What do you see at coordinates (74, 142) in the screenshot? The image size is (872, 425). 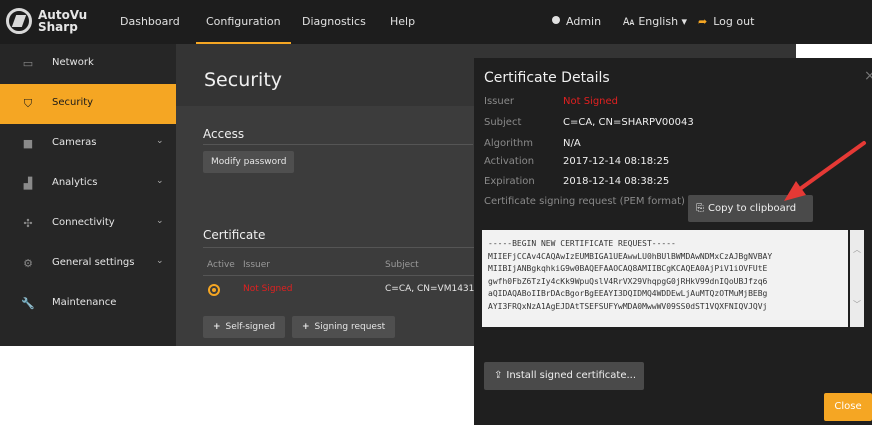 I see `sidebar-item-label: Cameras` at bounding box center [74, 142].